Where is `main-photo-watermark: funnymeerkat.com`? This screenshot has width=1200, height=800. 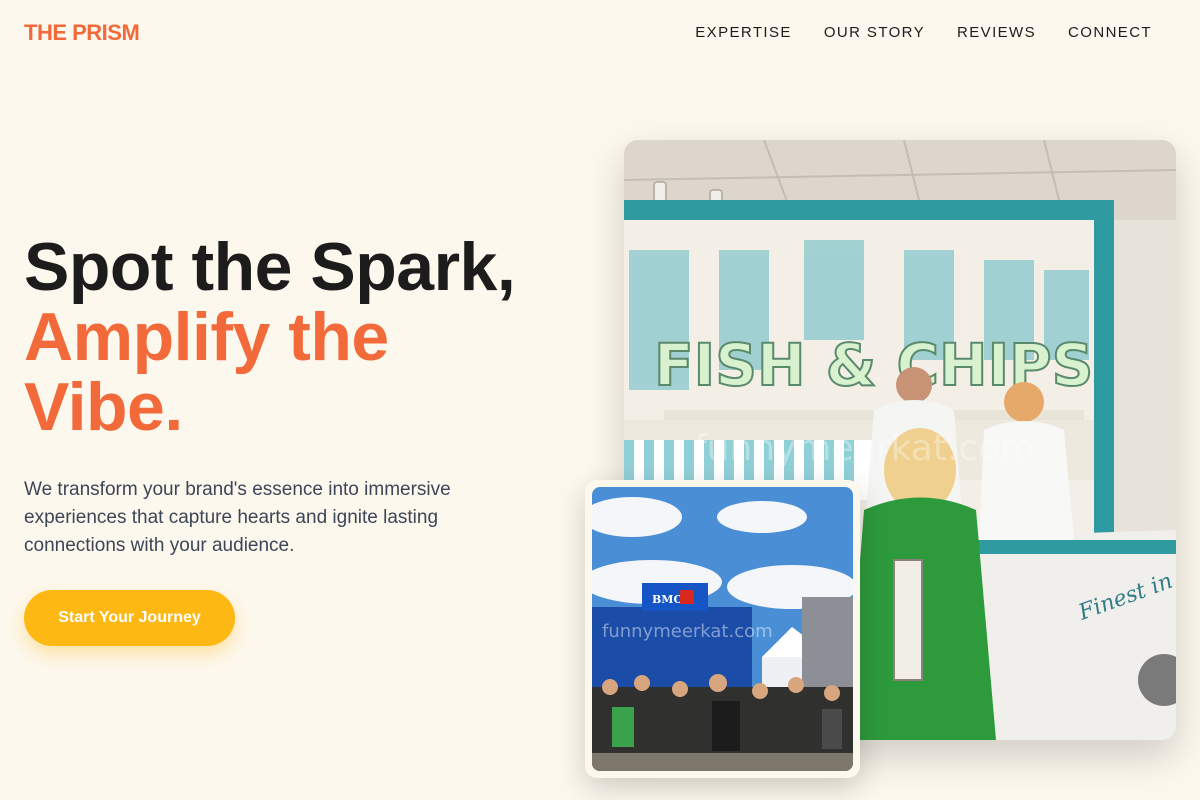
main-photo-watermark: funnymeerkat.com is located at coordinates (864, 448).